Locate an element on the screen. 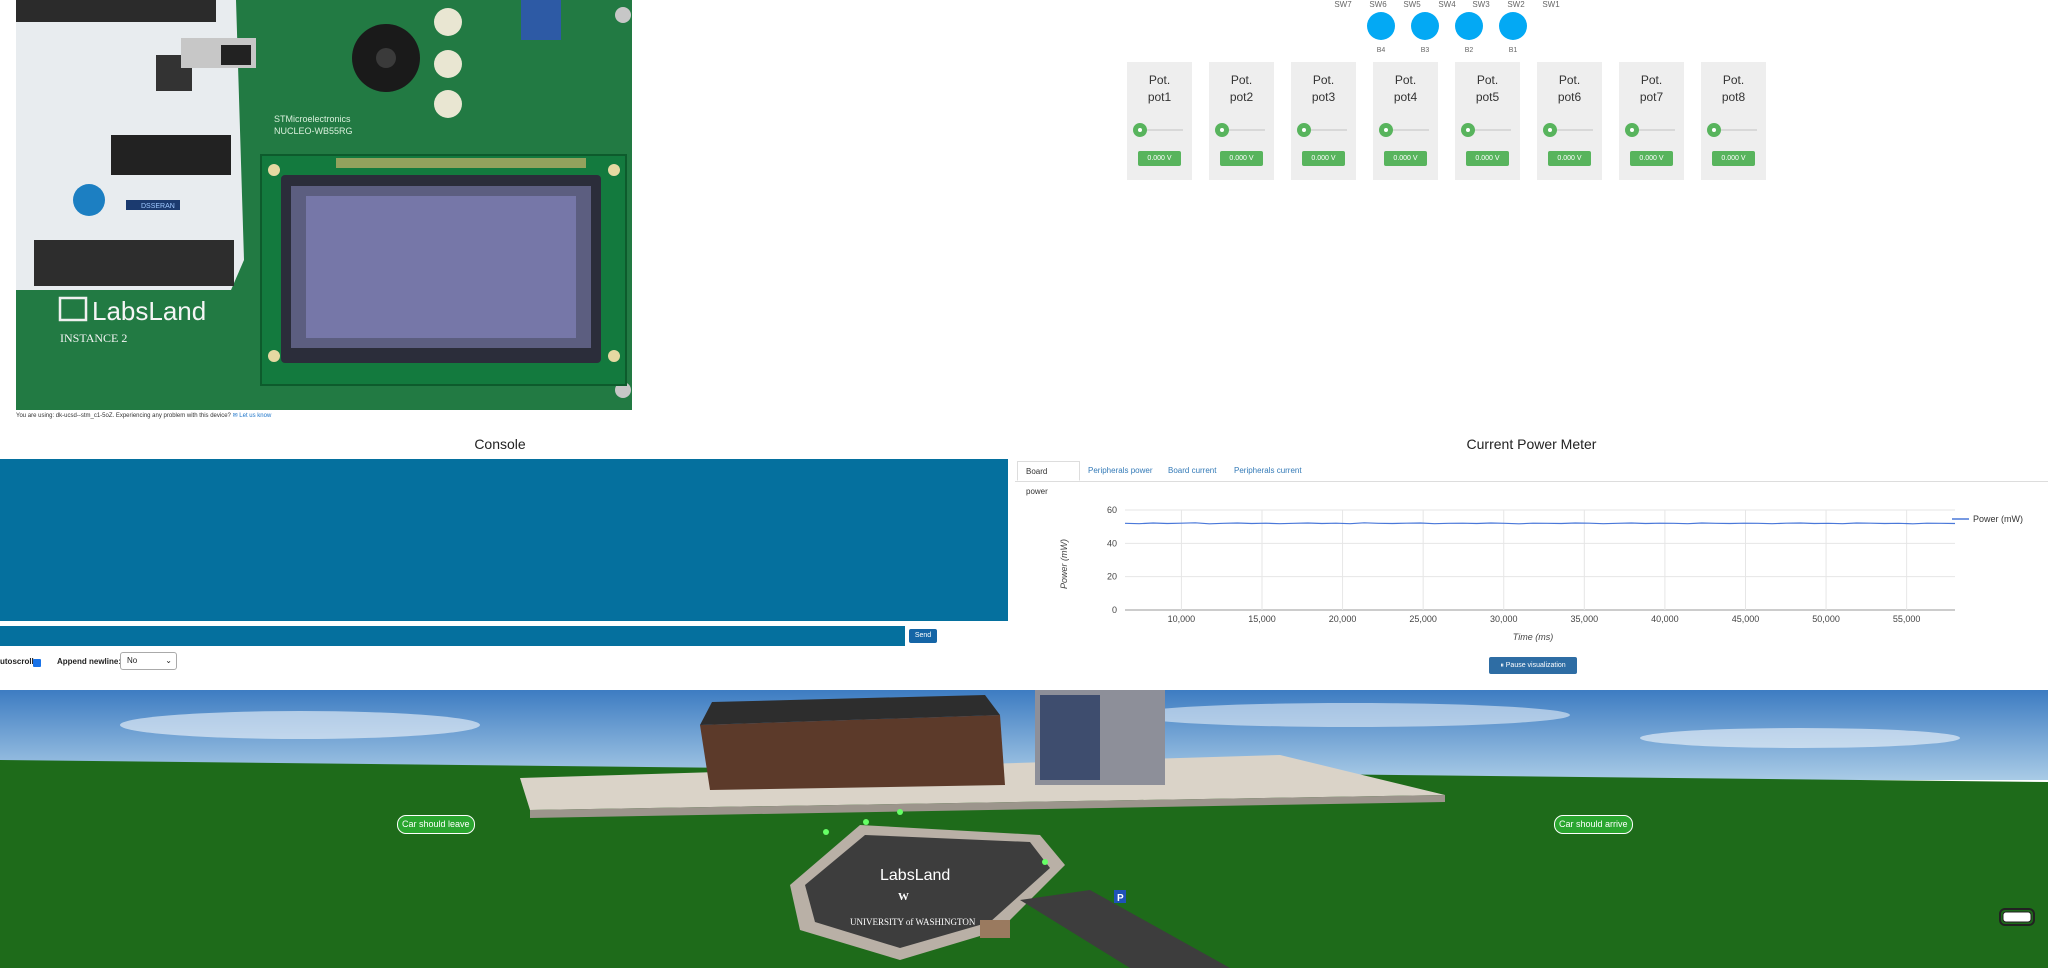  potentiometer-pot7: Pot. pot7 0.000 V is located at coordinates (1651, 121).